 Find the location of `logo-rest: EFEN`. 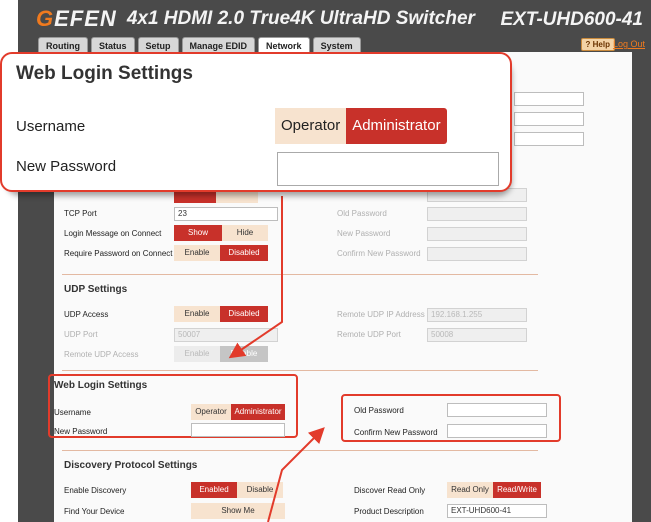

logo-rest: EFEN is located at coordinates (85, 18).